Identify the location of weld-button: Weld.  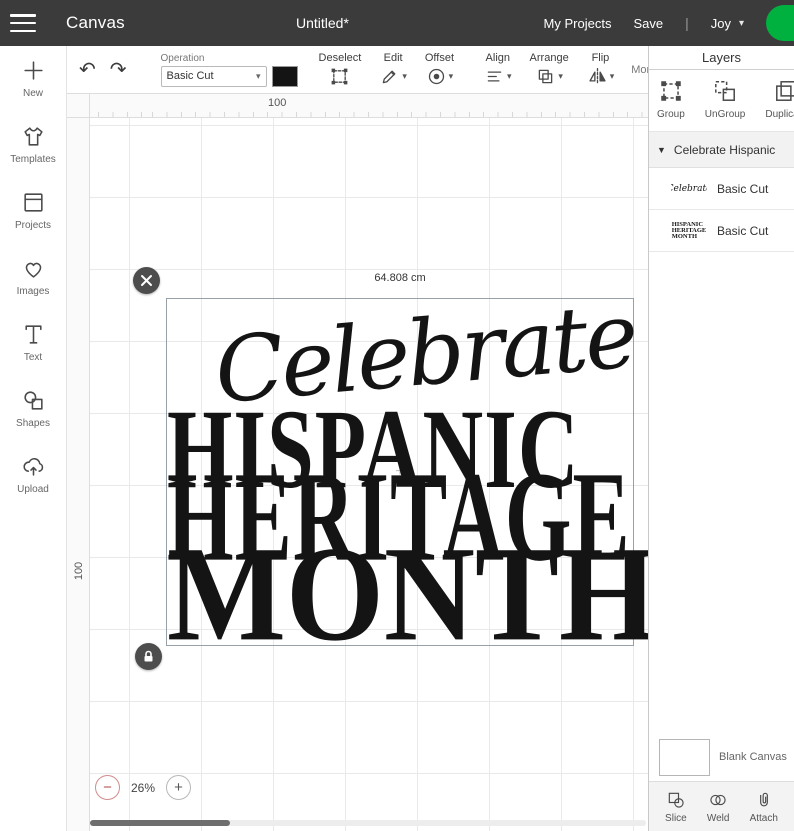
(718, 807).